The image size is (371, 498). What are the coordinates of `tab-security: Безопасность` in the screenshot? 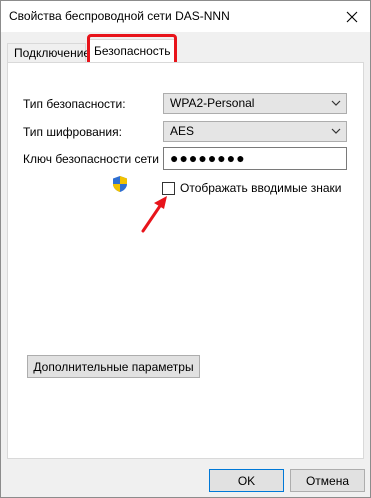 It's located at (132, 51).